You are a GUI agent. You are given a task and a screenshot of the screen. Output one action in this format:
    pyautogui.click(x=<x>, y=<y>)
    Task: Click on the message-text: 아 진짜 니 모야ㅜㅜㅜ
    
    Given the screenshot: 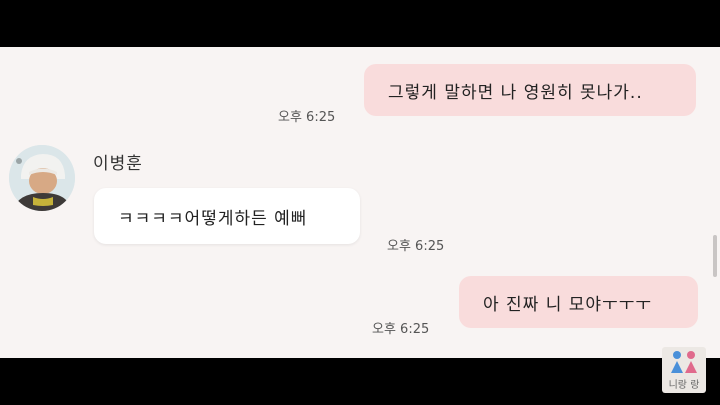 What is the action you would take?
    pyautogui.click(x=567, y=304)
    